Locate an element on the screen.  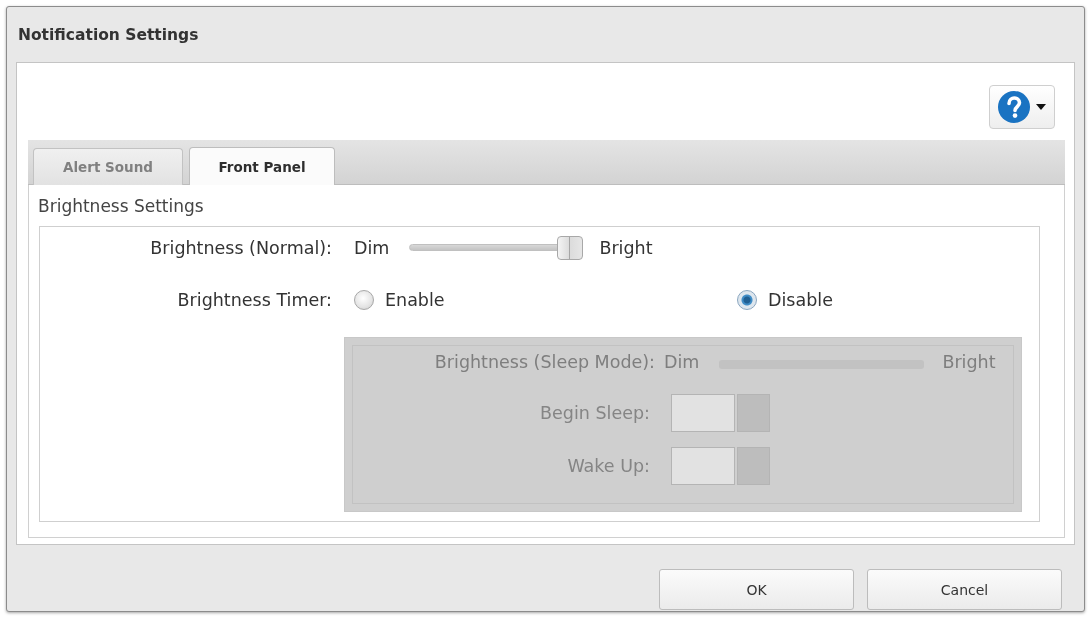
slider-track is located at coordinates (496, 248).